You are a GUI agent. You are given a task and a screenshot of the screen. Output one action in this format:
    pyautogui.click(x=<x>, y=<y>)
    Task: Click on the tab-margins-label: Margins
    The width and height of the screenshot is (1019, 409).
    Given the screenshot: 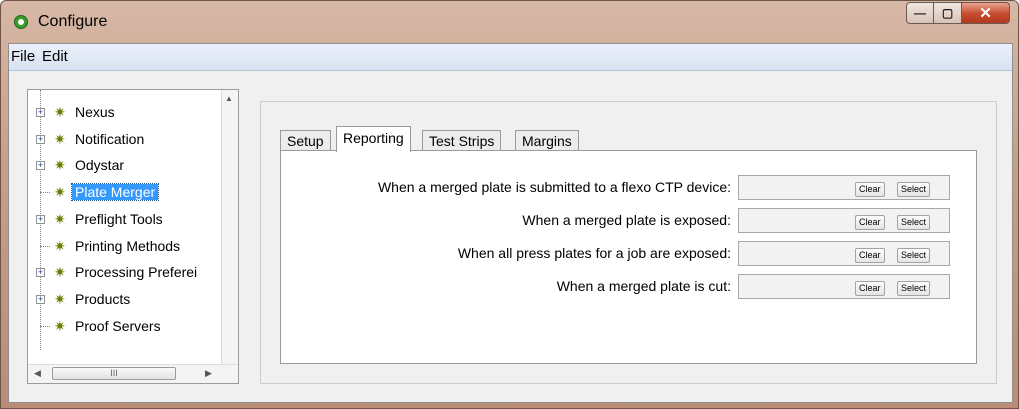 What is the action you would take?
    pyautogui.click(x=547, y=141)
    